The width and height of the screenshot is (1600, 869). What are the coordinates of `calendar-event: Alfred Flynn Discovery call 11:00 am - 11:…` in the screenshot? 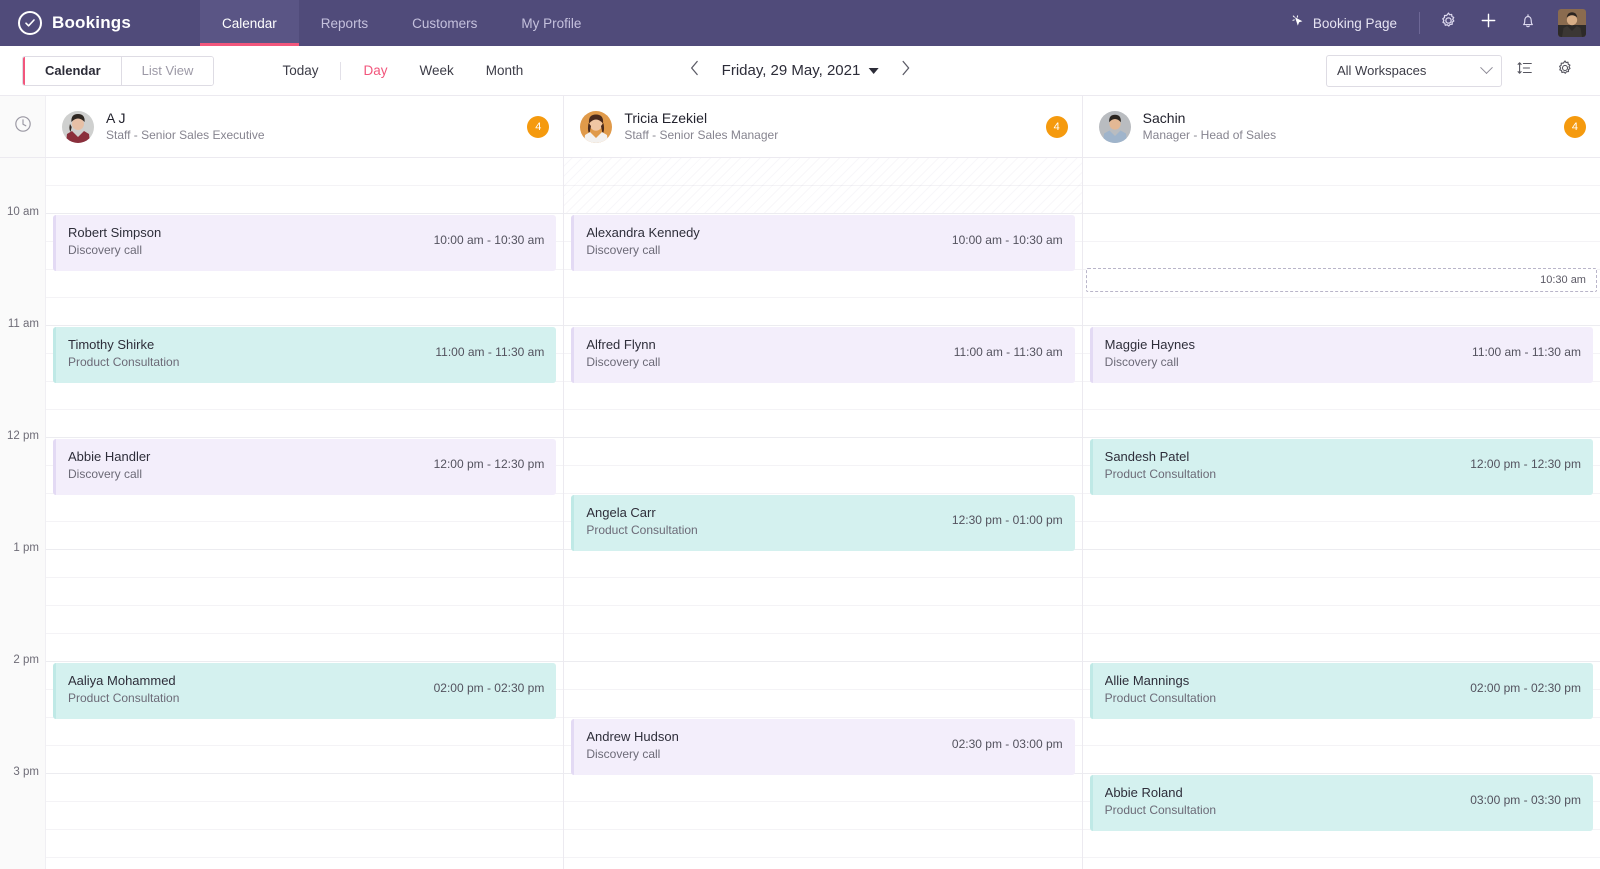 It's located at (823, 355).